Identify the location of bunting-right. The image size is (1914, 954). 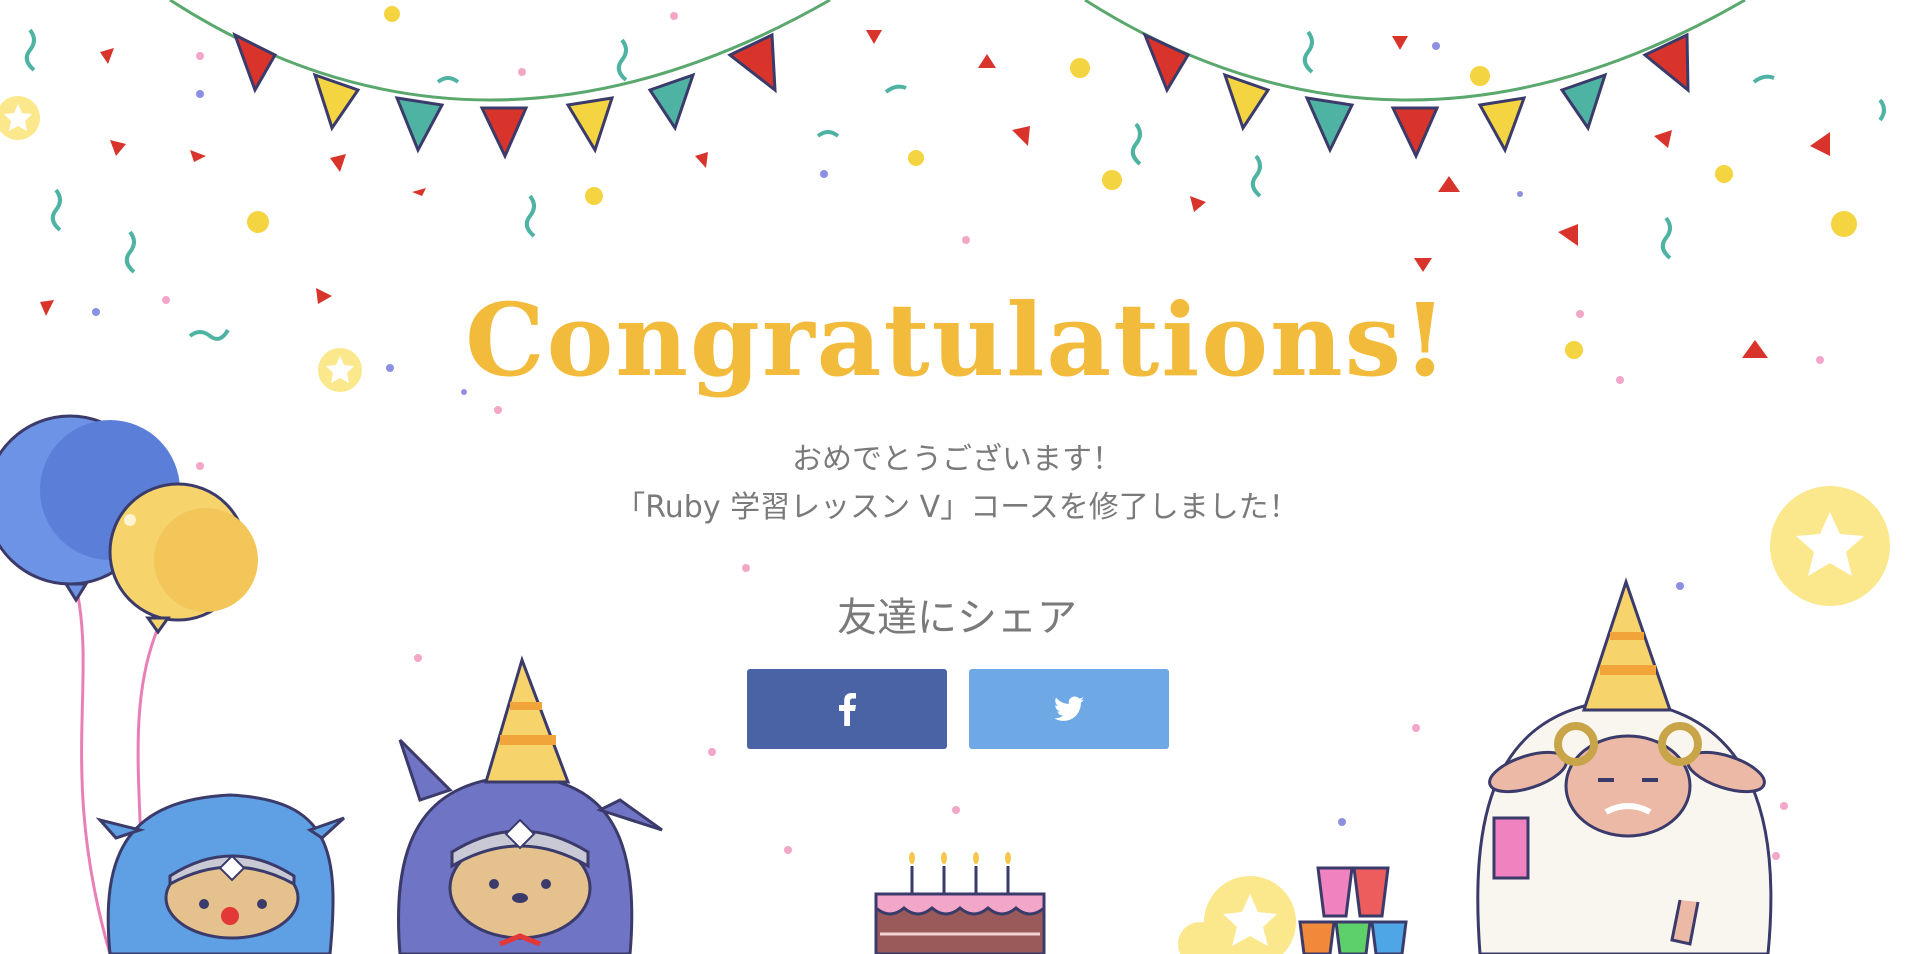
(1415, 80).